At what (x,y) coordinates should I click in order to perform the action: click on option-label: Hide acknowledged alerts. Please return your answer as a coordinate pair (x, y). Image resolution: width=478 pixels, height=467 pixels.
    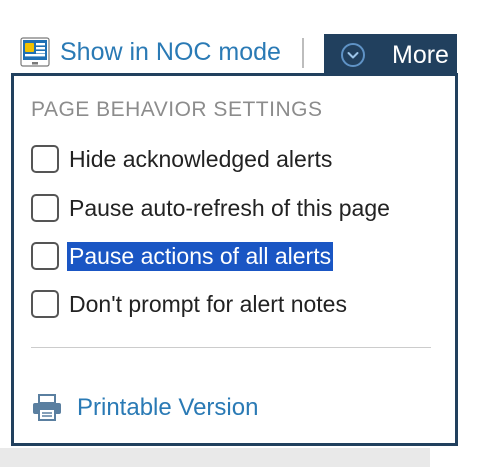
    Looking at the image, I should click on (201, 158).